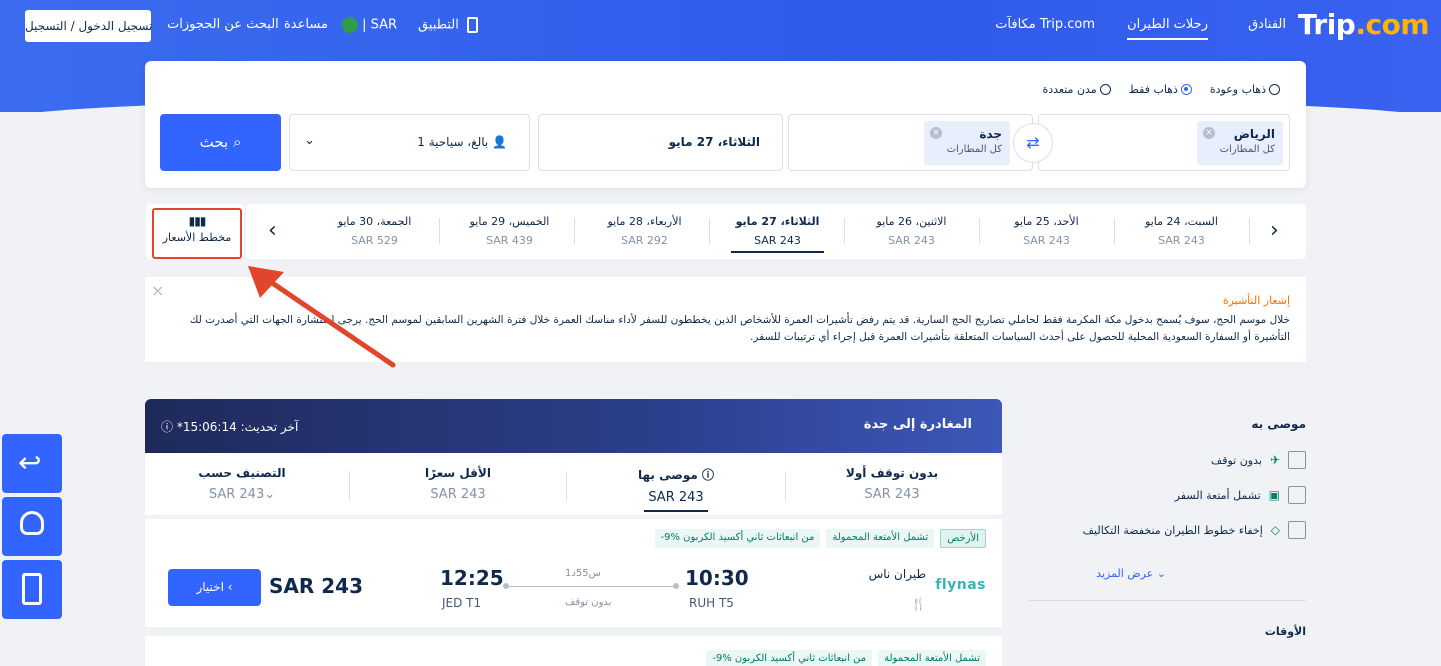 The image size is (1441, 666). I want to click on trip-type-group: ذهاب وعودة ذهاب فقط مدن متعددة, so click(1161, 89).